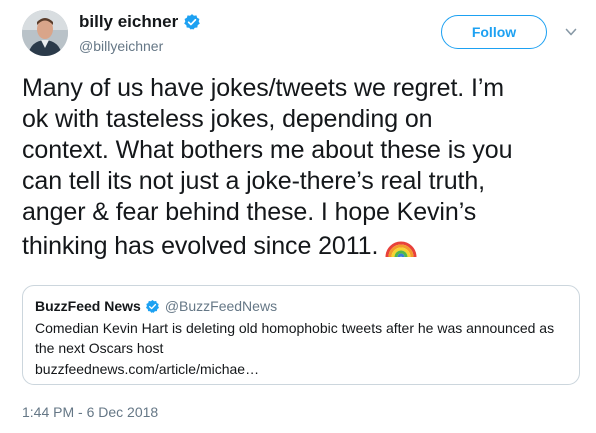 The height and width of the screenshot is (433, 596). What do you see at coordinates (227, 119) in the screenshot?
I see `tweet-line: ok with tasteless jokes, depending on` at bounding box center [227, 119].